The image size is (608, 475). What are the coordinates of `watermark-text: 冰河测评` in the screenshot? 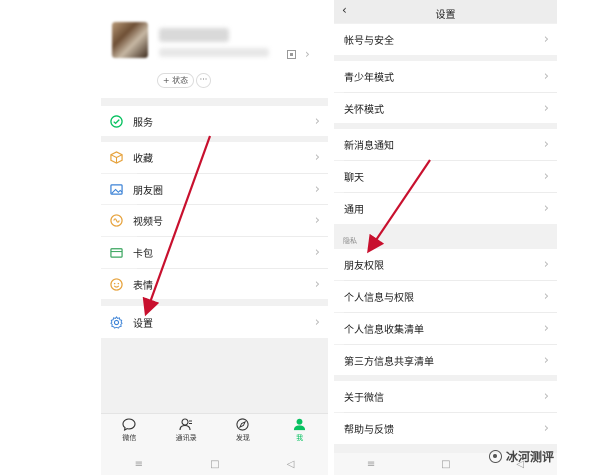 It's located at (530, 457).